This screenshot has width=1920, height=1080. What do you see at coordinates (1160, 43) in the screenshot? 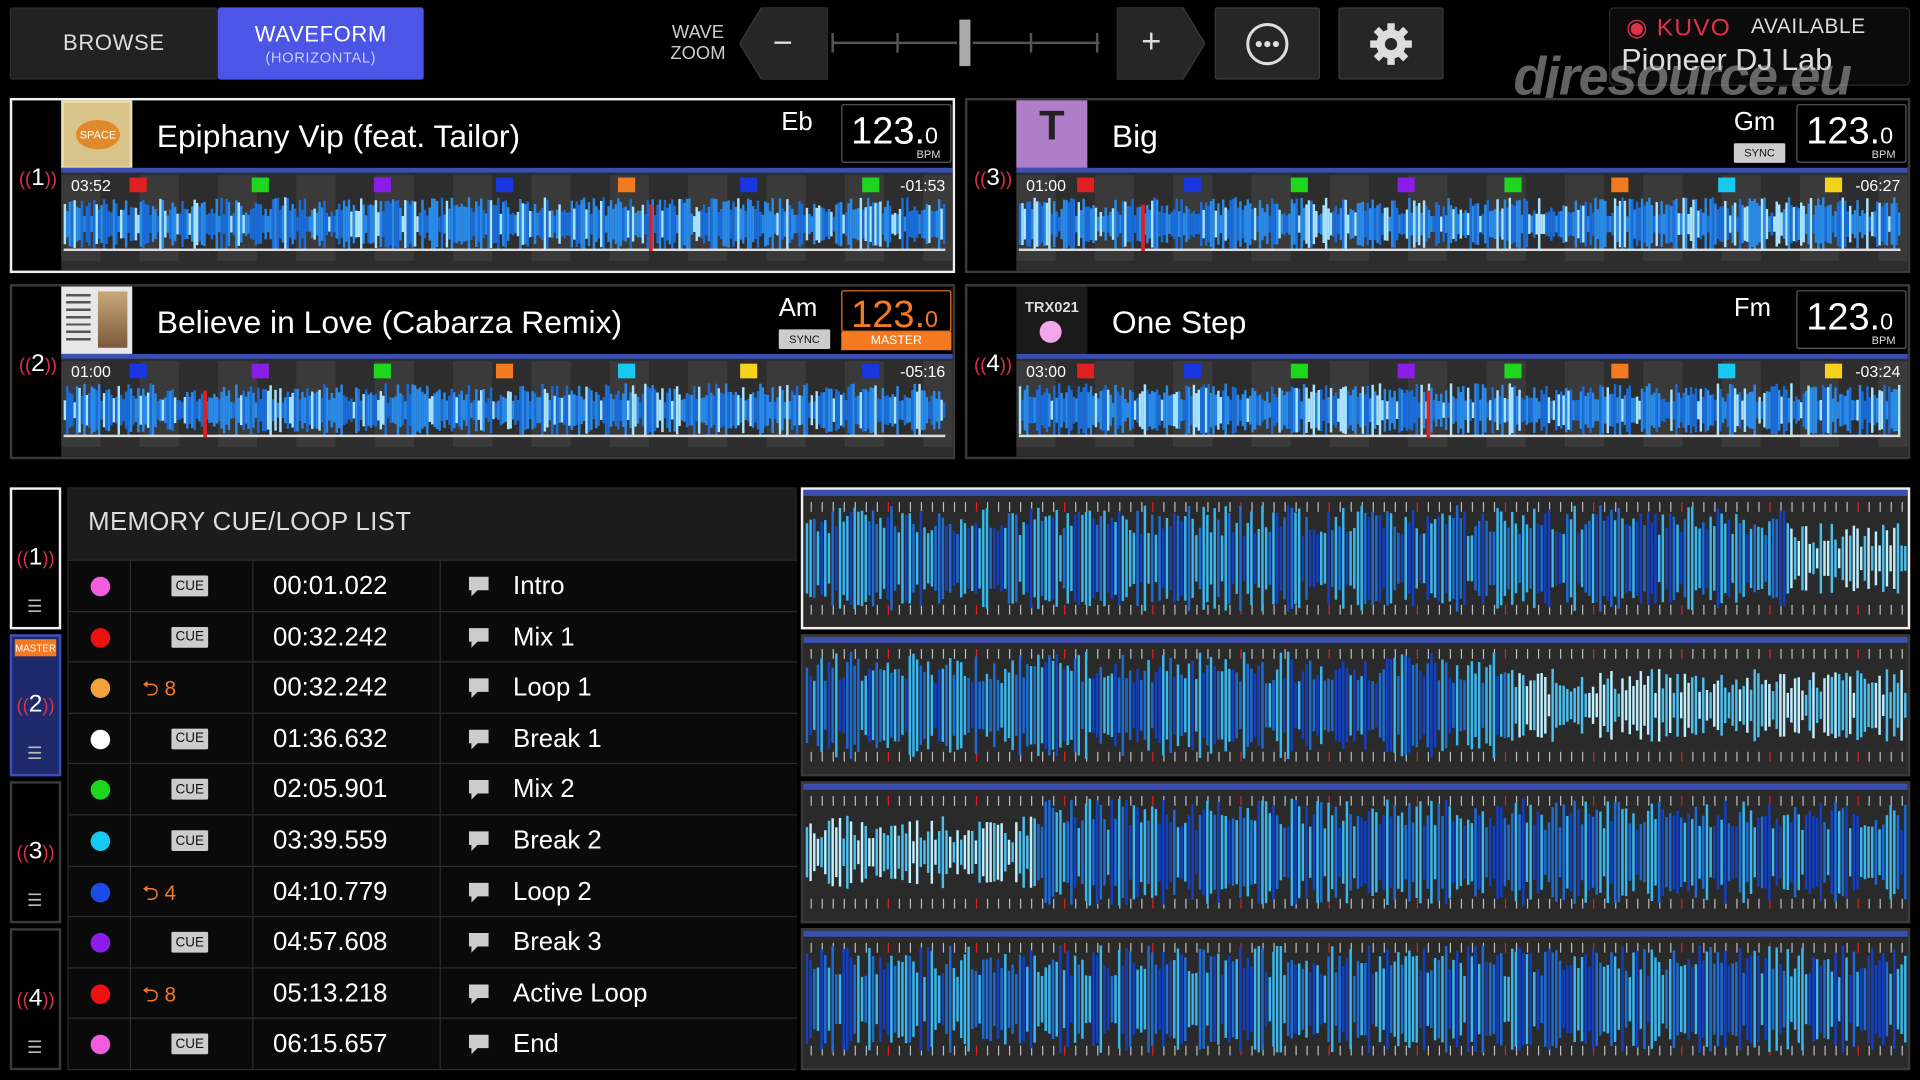
I see `zoom-in-button: +` at bounding box center [1160, 43].